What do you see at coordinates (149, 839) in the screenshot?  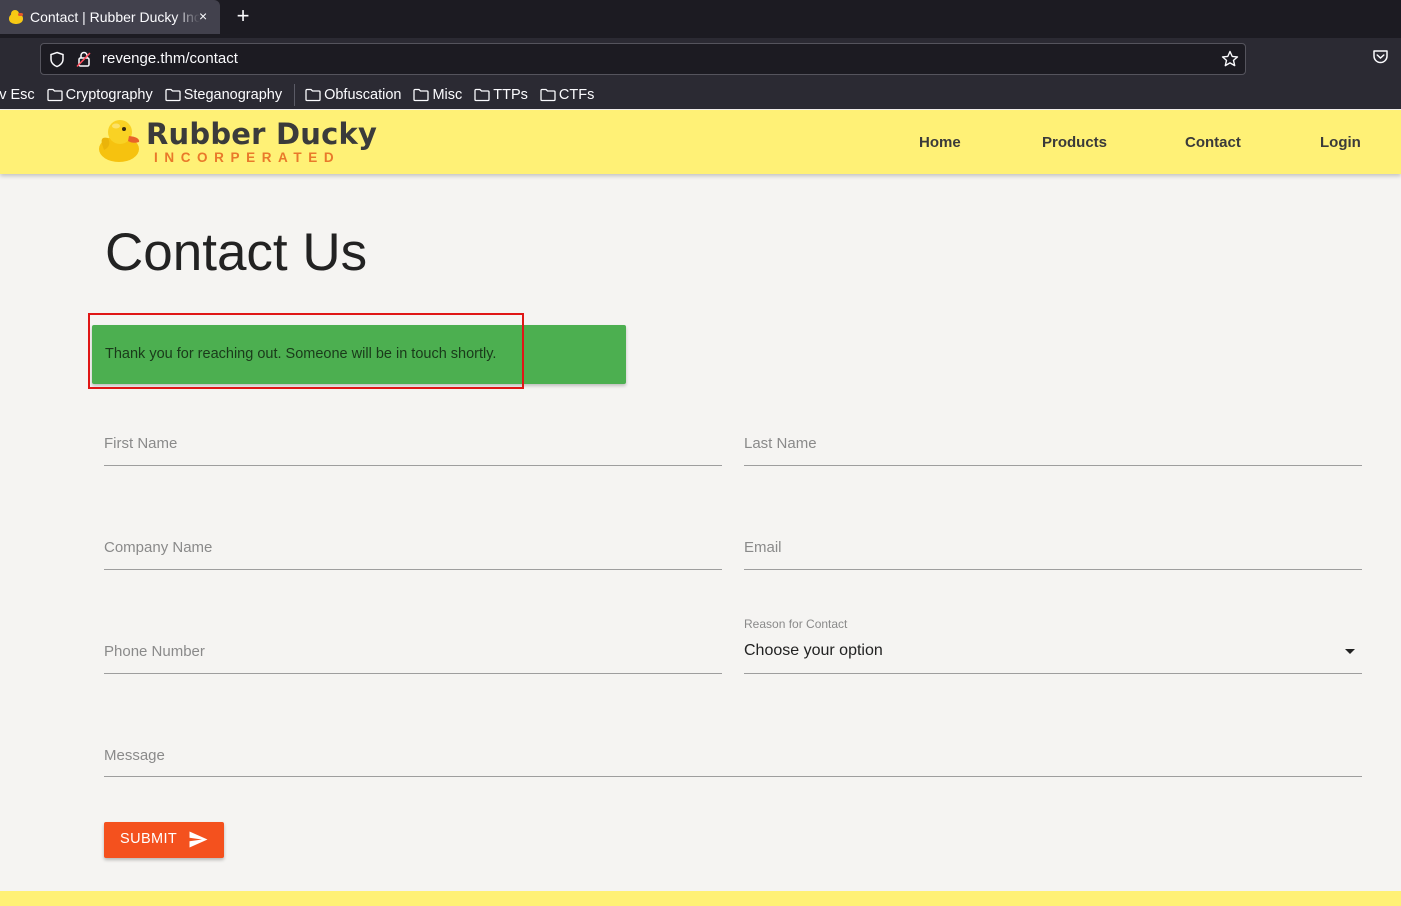 I see `submit-label: SUBMIT` at bounding box center [149, 839].